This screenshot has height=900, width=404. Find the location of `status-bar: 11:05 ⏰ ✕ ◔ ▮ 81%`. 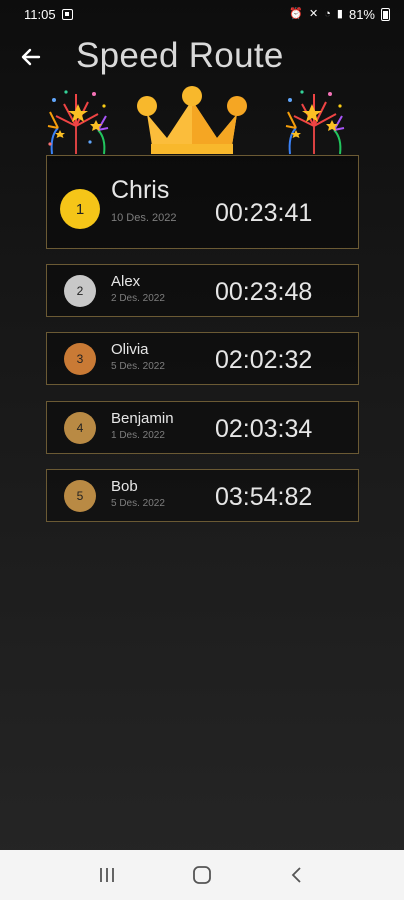

status-bar: 11:05 ⏰ ✕ ◔ ▮ 81% is located at coordinates (202, 14).